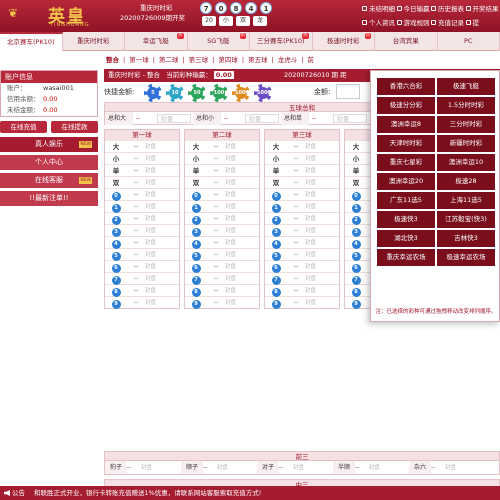  Describe the element at coordinates (448, 8) in the screenshot. I see `menu-history: 历史报表` at that location.